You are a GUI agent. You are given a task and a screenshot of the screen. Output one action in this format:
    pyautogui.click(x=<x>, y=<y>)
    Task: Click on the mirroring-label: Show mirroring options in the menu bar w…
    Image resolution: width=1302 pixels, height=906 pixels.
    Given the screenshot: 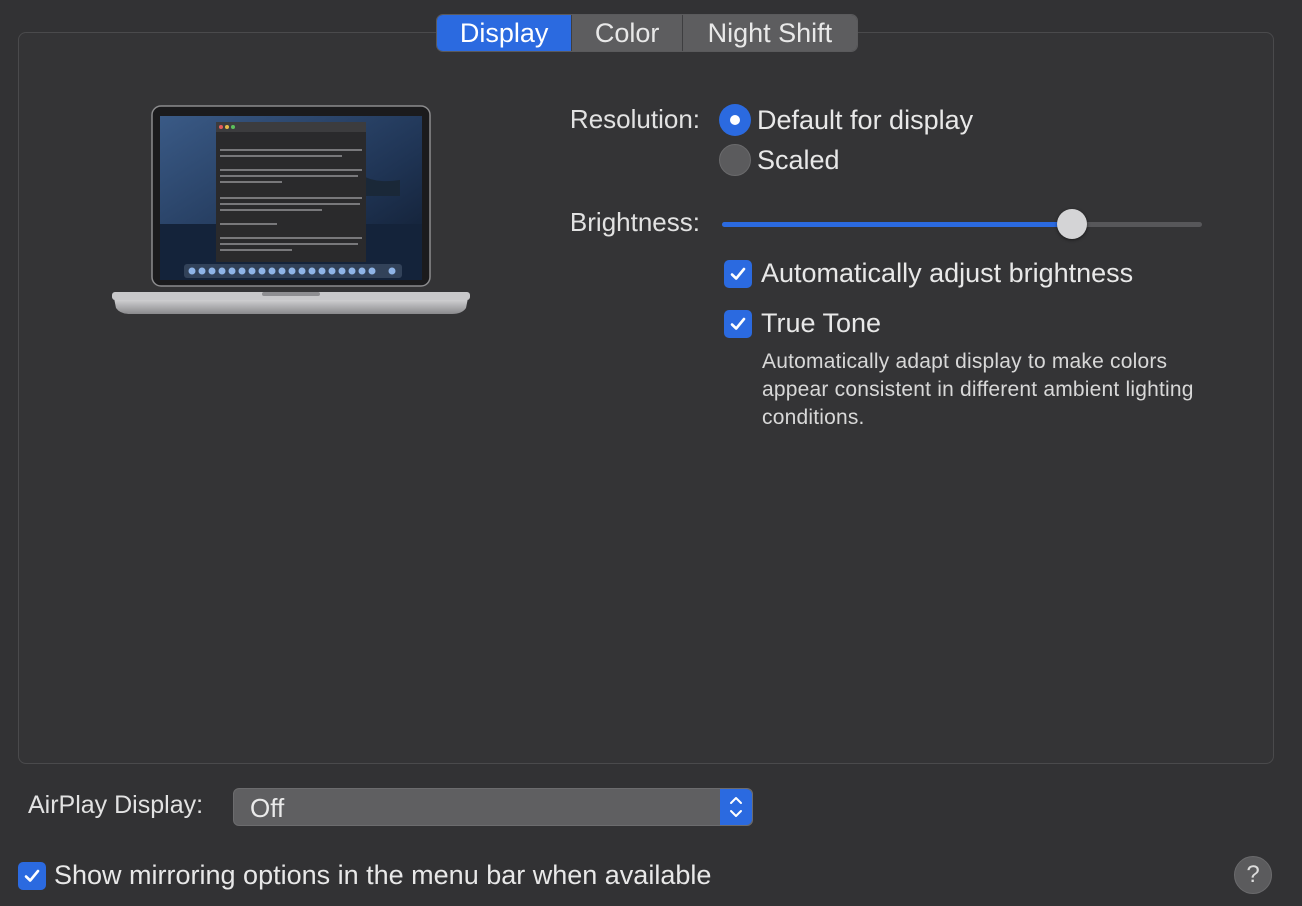 What is the action you would take?
    pyautogui.click(x=383, y=875)
    